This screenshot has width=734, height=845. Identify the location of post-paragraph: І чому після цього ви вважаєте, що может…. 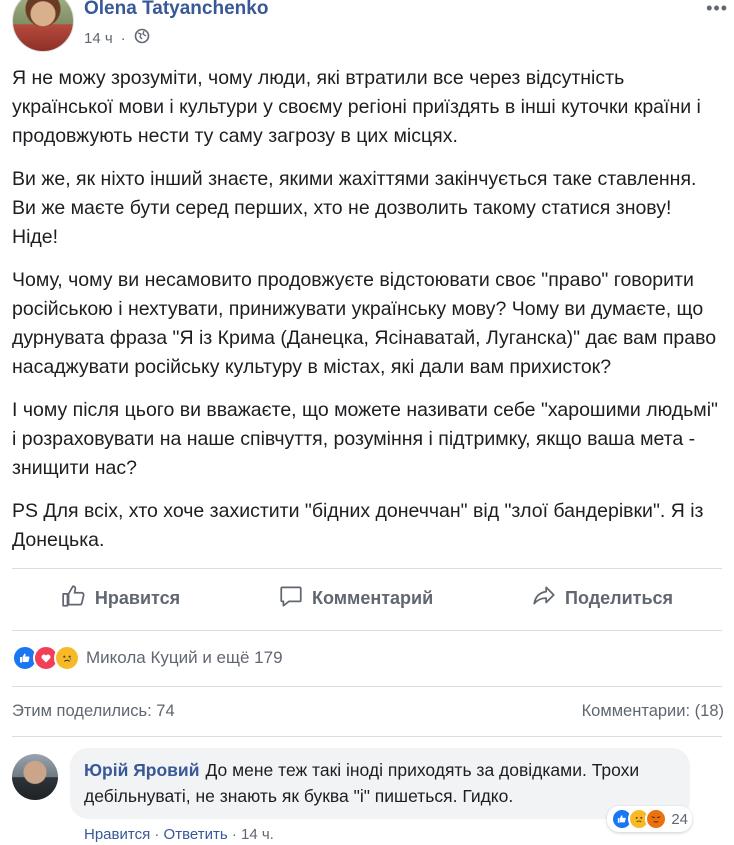
(365, 439).